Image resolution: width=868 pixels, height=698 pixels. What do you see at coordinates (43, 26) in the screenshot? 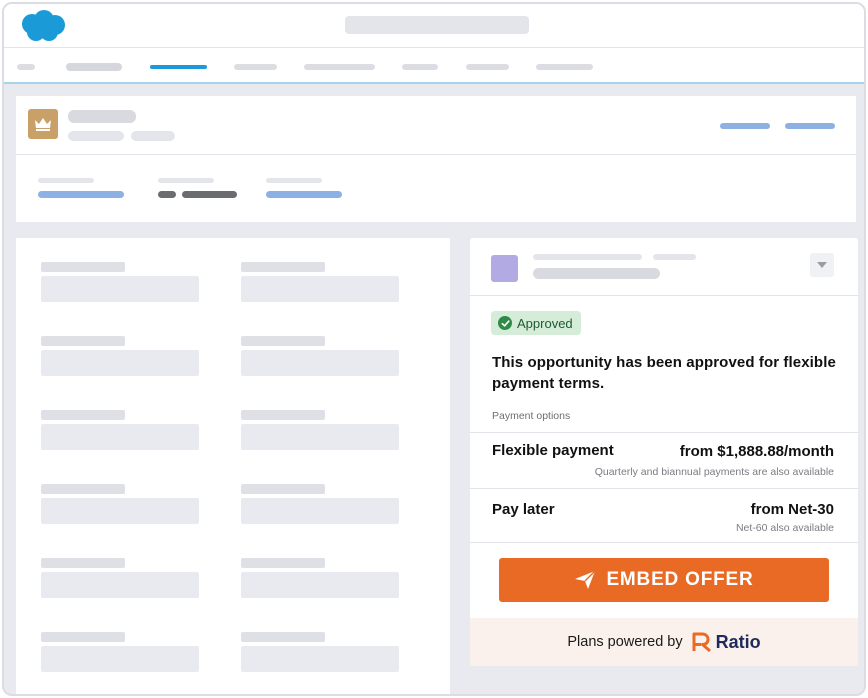
I see `salesforce-cloud-icon` at bounding box center [43, 26].